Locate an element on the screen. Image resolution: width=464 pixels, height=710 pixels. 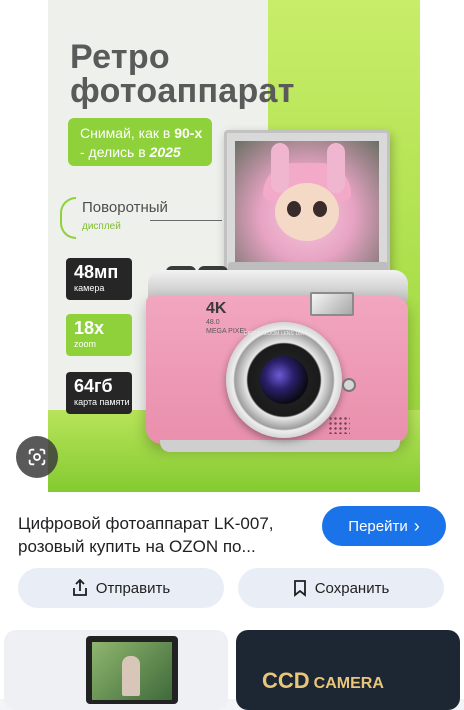
bunny-ear-right is located at coordinates (336, 168).